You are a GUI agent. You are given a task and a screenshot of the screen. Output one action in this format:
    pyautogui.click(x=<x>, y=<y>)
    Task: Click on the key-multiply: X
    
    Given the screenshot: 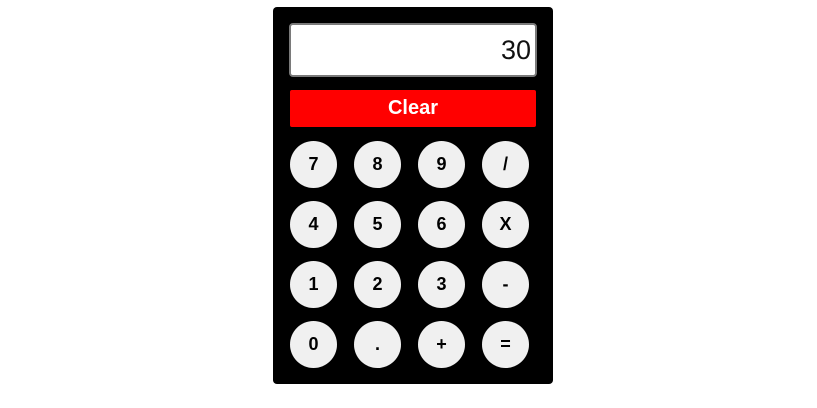 What is the action you would take?
    pyautogui.click(x=505, y=224)
    